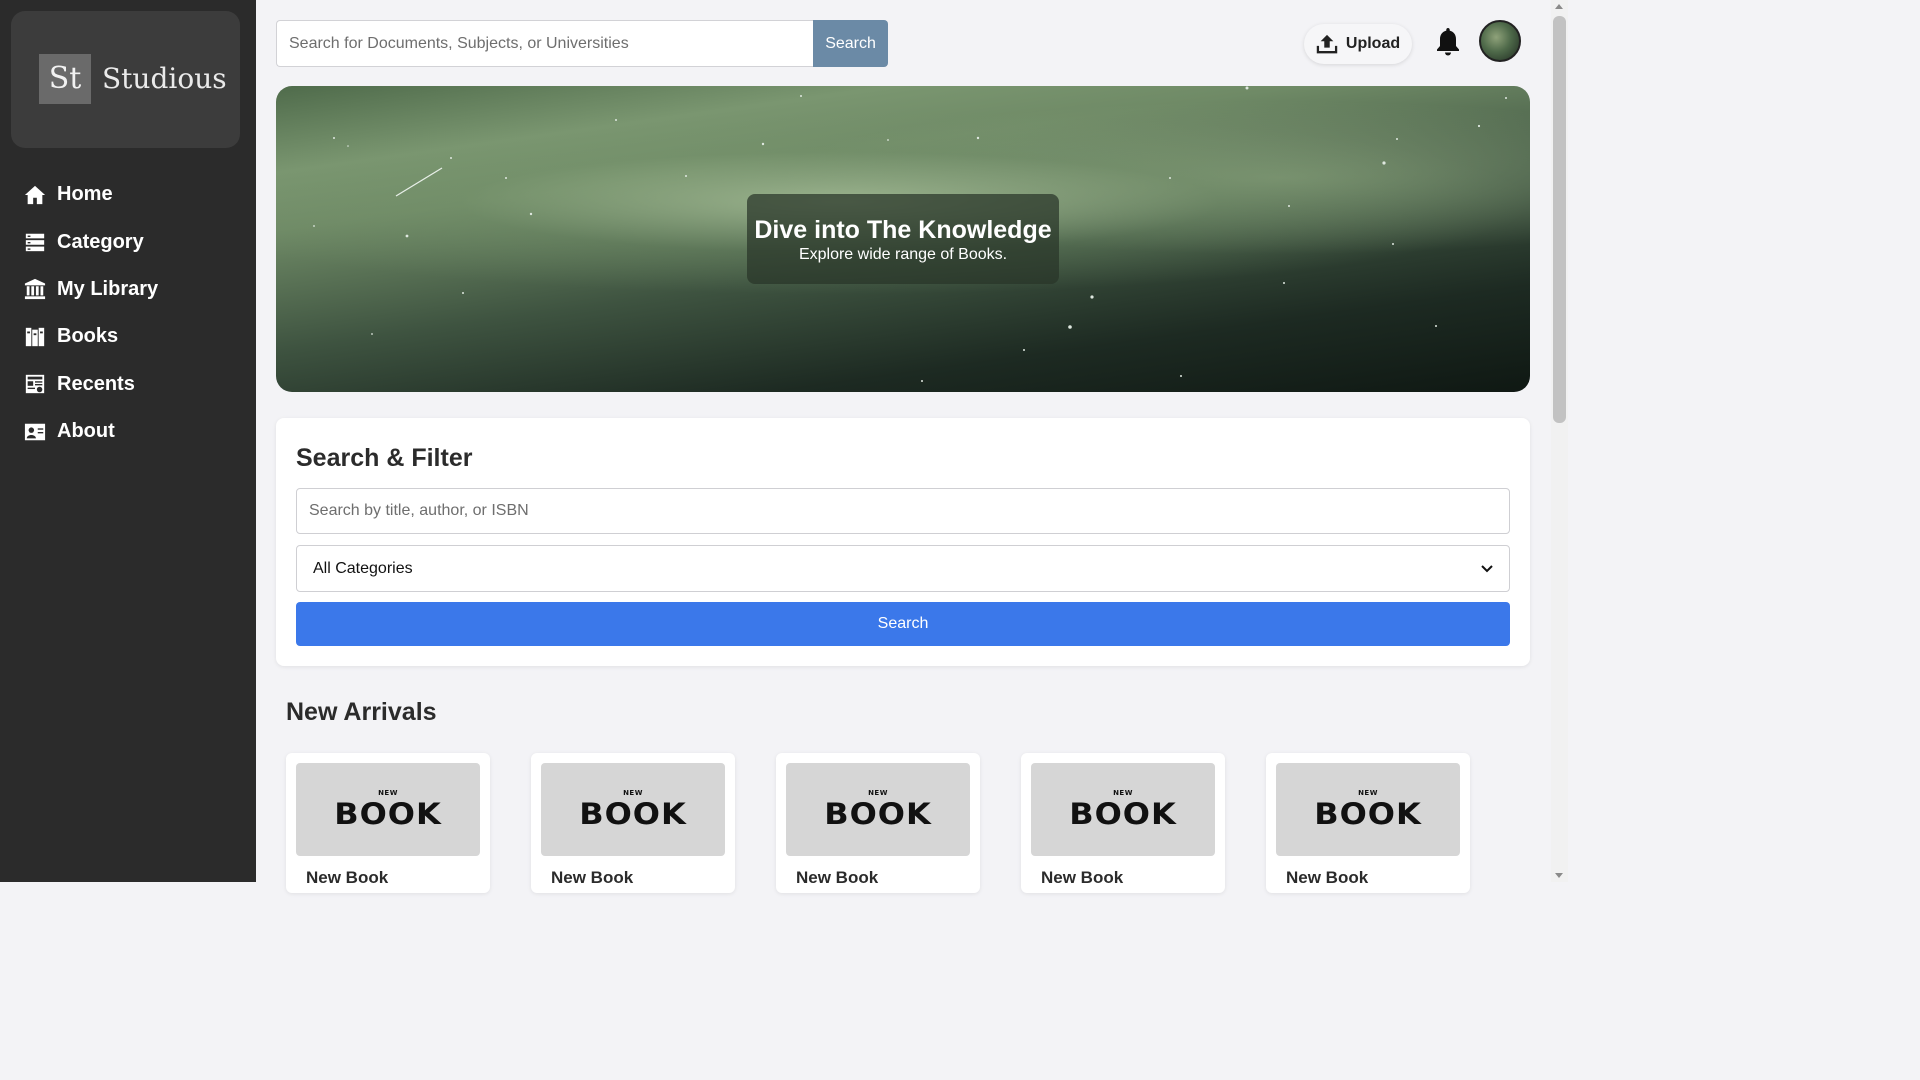  I want to click on top-search: Search, so click(582, 43).